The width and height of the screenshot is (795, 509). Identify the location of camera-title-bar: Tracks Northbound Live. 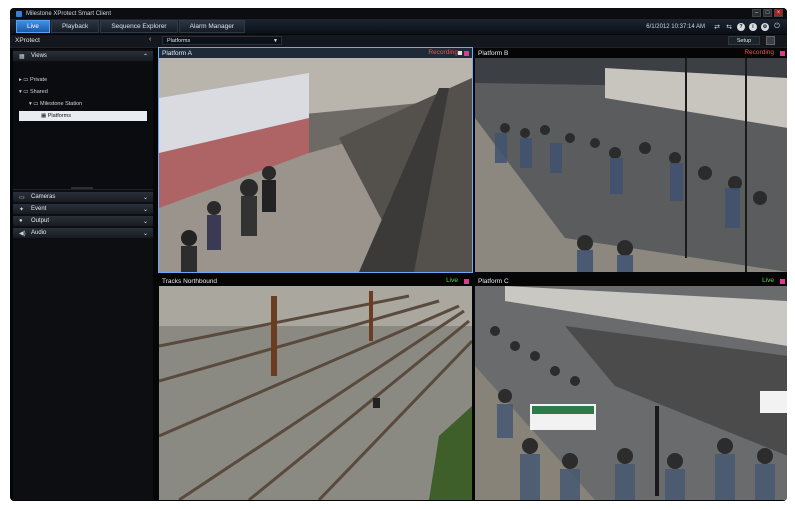
(315, 281).